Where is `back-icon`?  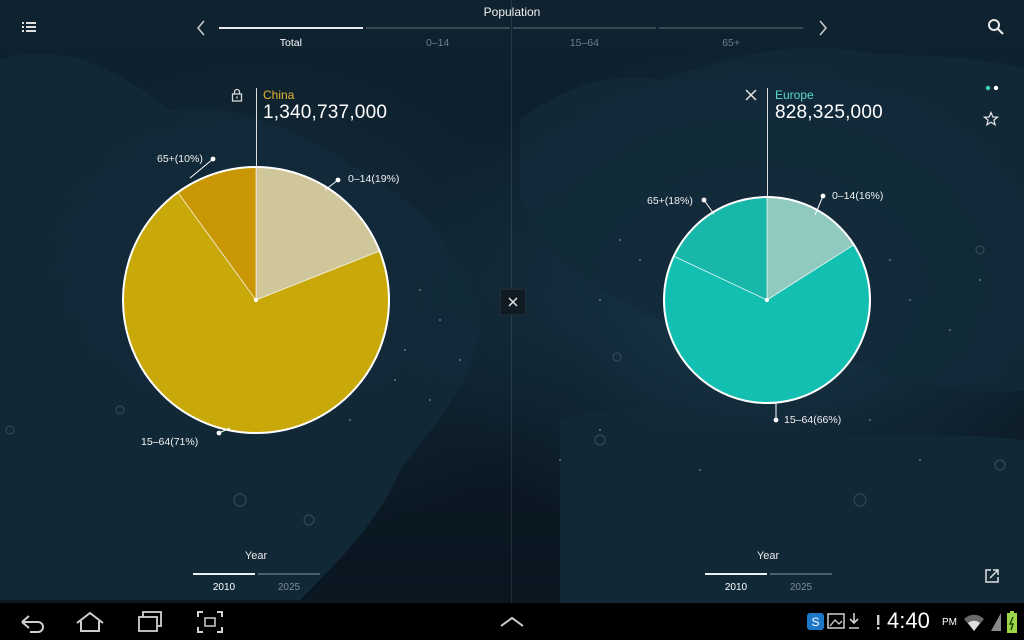 back-icon is located at coordinates (33, 622).